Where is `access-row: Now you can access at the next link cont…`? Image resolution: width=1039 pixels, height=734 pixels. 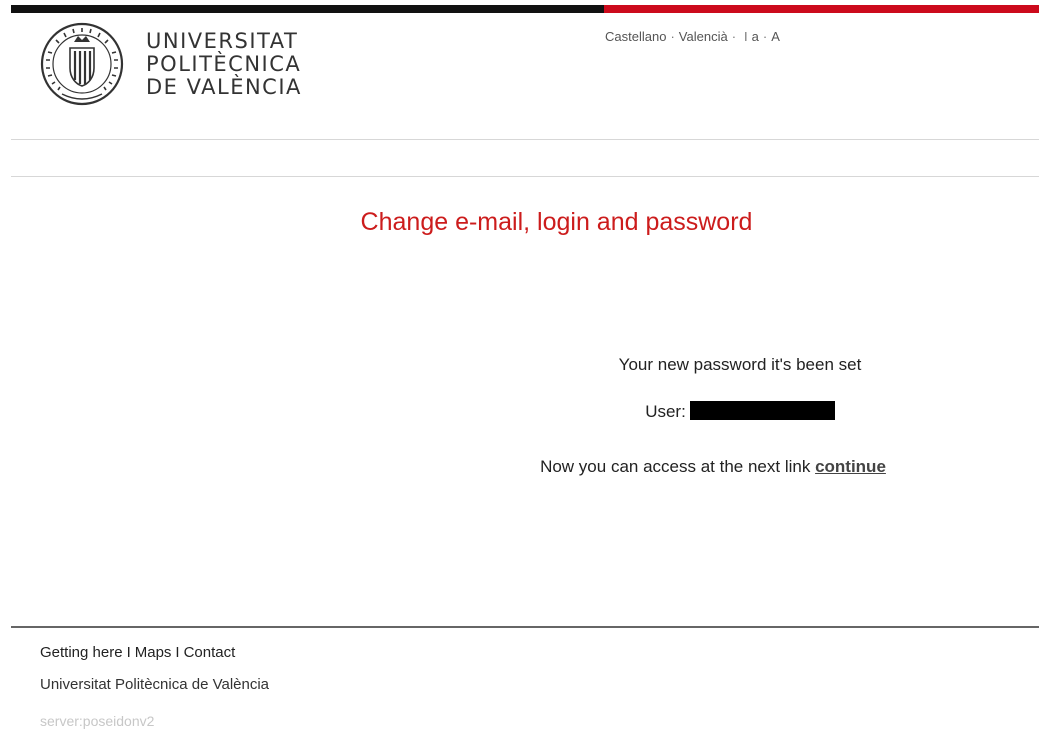 access-row: Now you can access at the next link cont… is located at coordinates (713, 467).